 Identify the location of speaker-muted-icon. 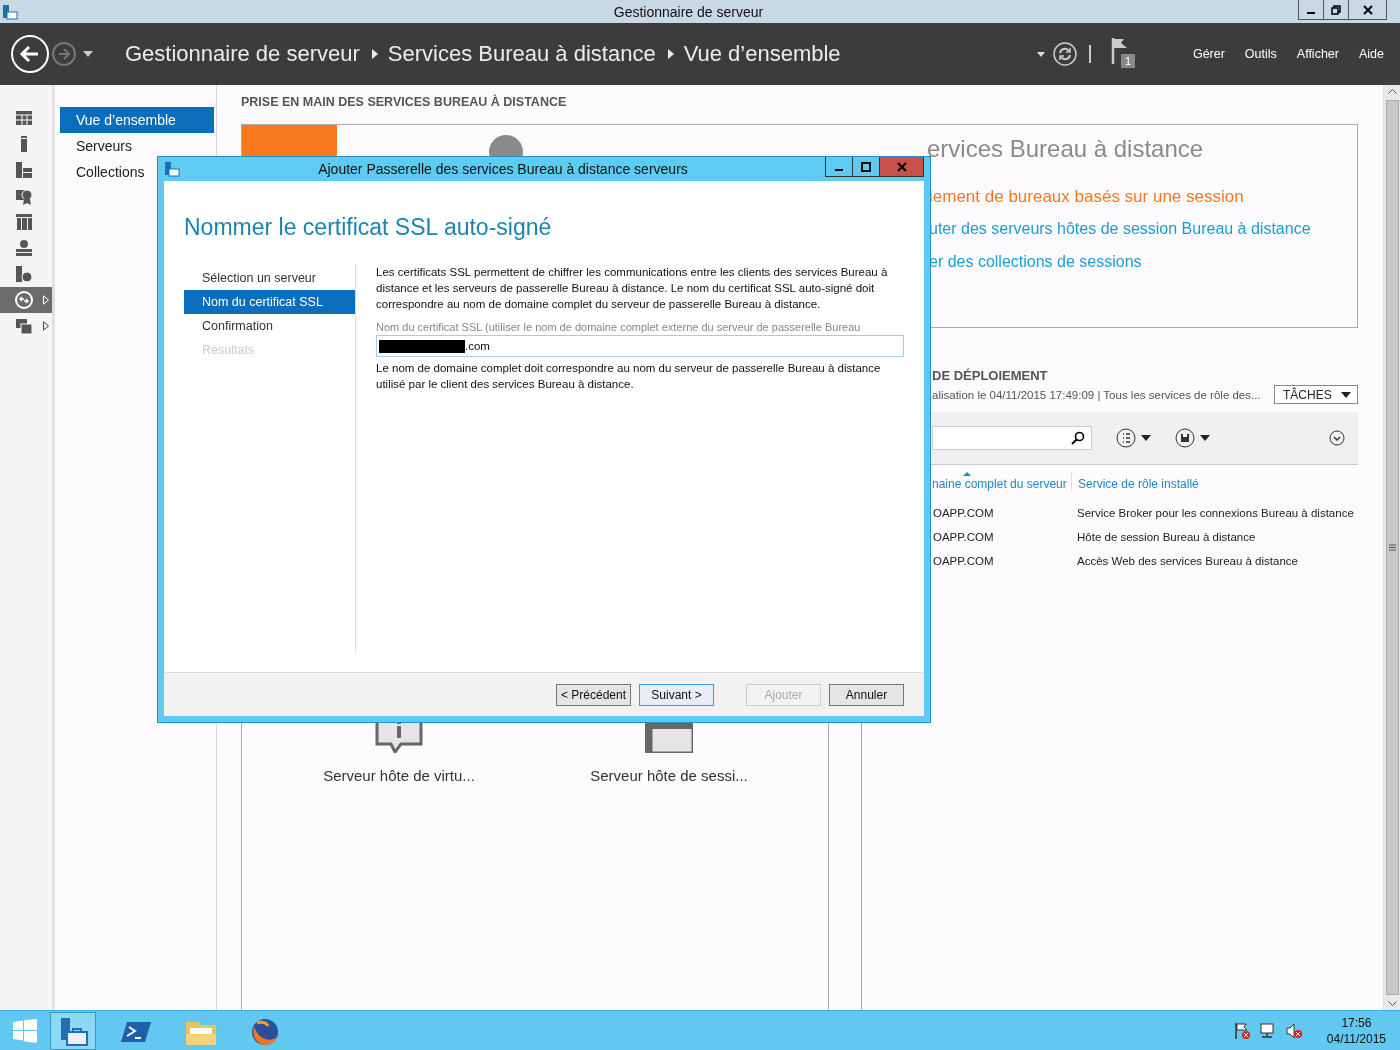
(1293, 1030).